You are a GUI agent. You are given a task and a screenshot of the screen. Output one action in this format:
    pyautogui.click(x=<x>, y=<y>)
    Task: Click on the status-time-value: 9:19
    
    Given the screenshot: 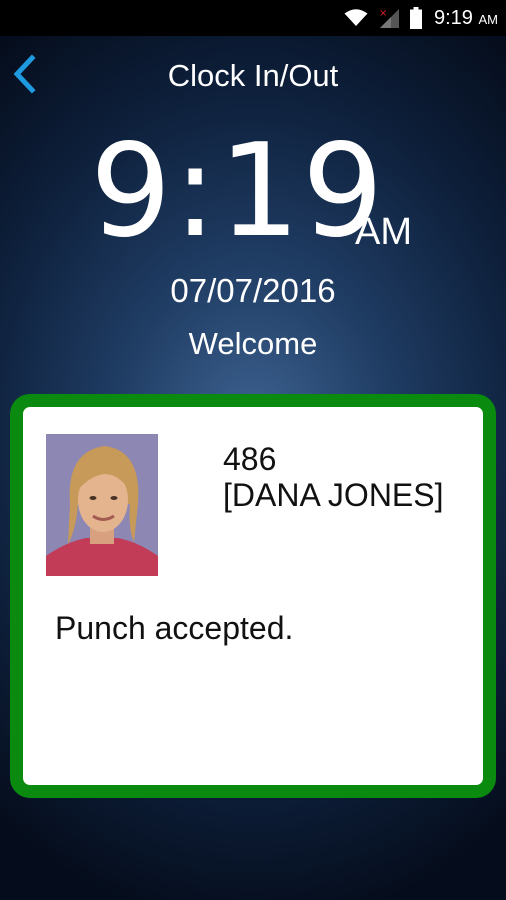 What is the action you would take?
    pyautogui.click(x=453, y=17)
    